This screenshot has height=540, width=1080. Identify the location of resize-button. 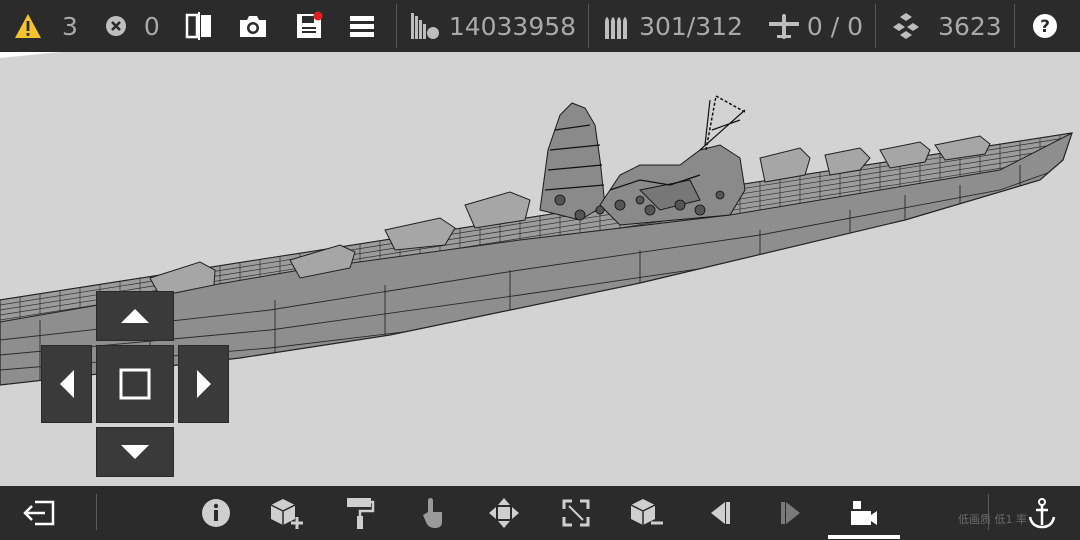
(576, 513).